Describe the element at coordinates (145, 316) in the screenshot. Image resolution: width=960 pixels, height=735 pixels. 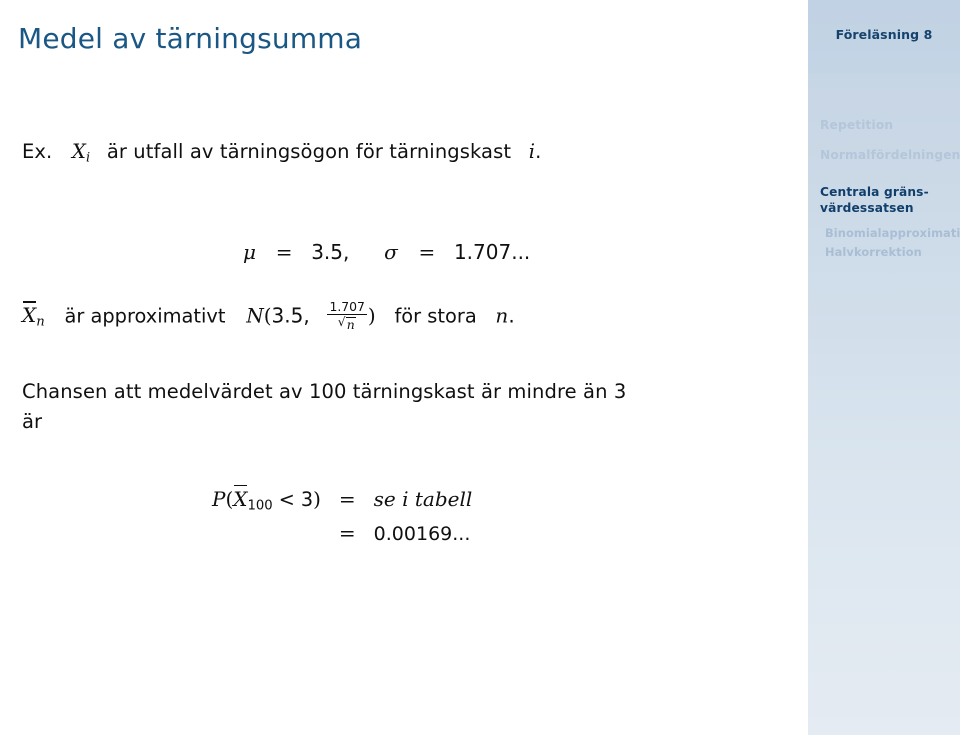
I see `approx-text: är approximativt` at that location.